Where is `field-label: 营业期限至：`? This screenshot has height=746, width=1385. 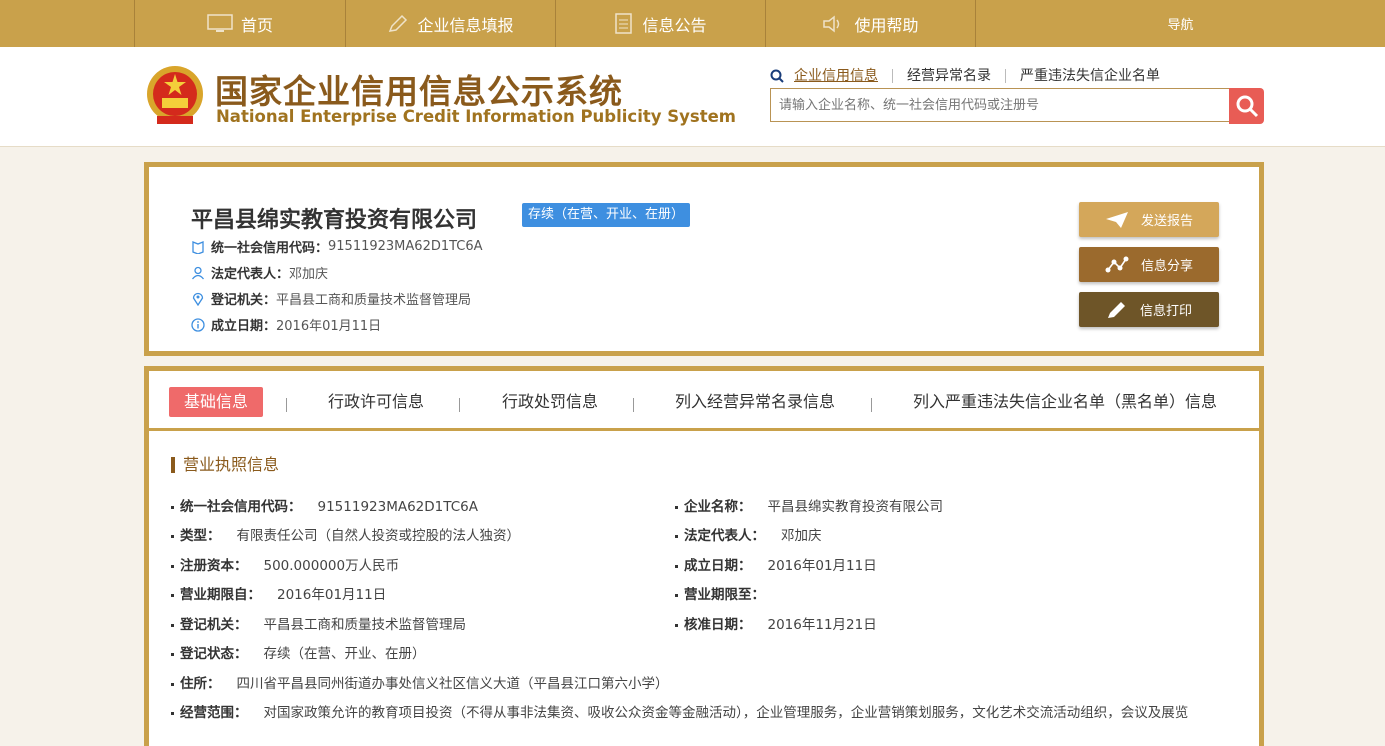
field-label: 营业期限至： is located at coordinates (724, 595).